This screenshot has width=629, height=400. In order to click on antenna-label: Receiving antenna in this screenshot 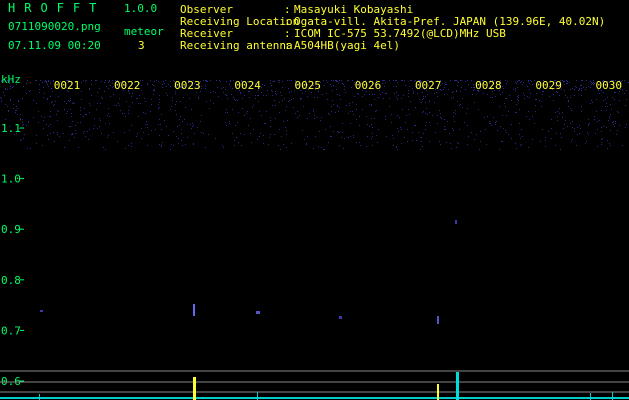, I will do `click(236, 45)`.